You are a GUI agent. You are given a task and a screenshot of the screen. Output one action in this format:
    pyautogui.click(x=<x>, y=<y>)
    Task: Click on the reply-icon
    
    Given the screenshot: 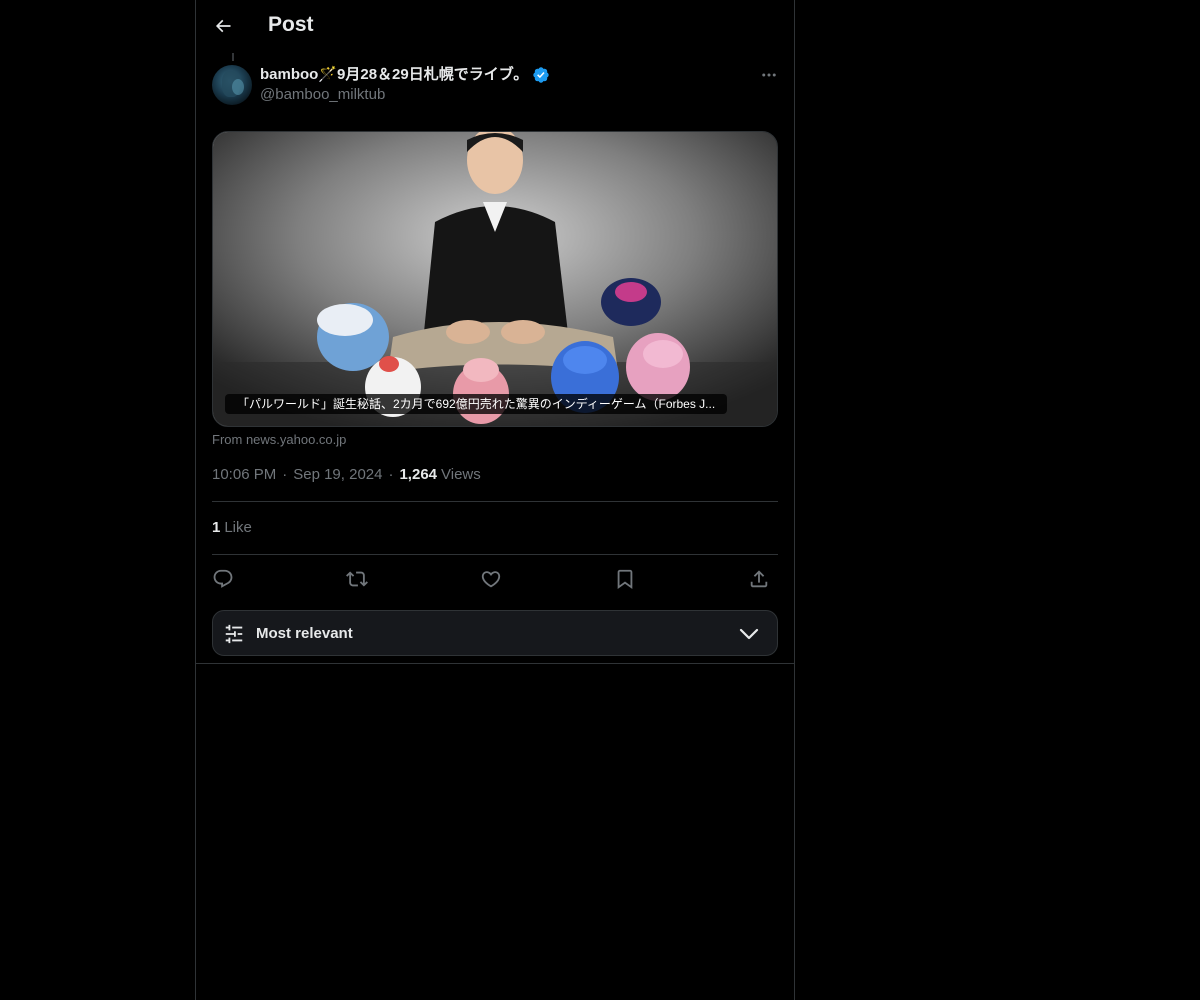 What is the action you would take?
    pyautogui.click(x=223, y=578)
    